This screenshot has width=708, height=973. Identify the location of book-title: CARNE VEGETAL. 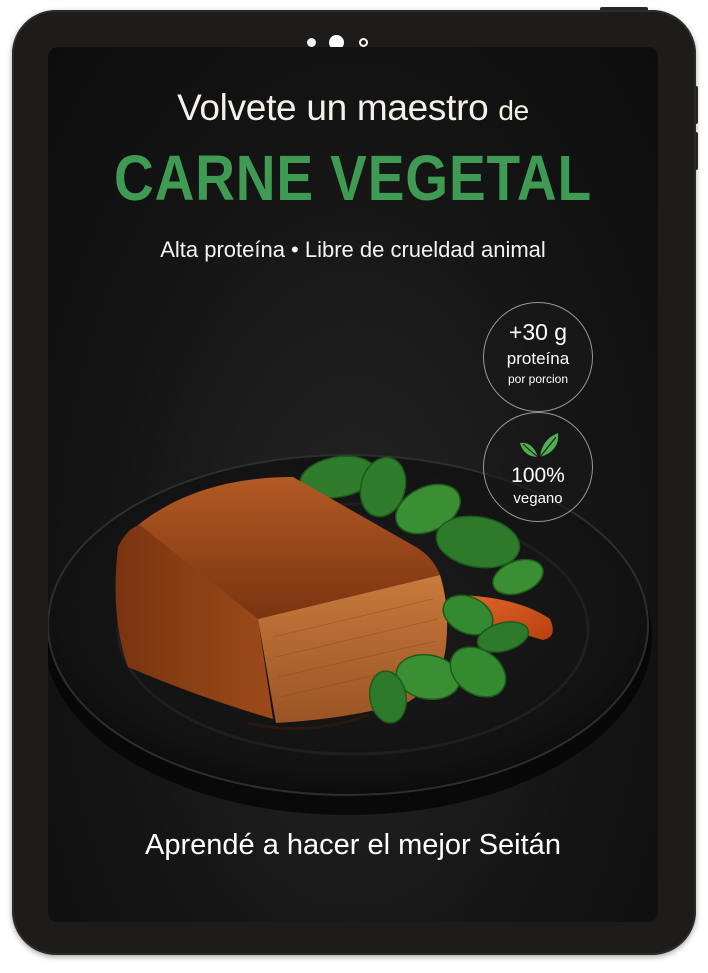
(353, 178).